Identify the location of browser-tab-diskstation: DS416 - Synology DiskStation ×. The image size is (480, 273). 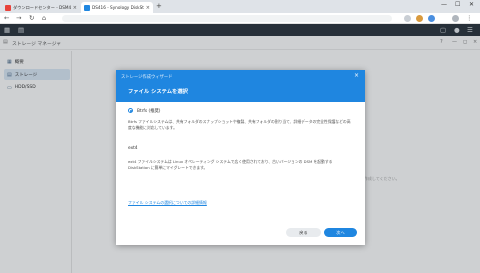
(117, 7).